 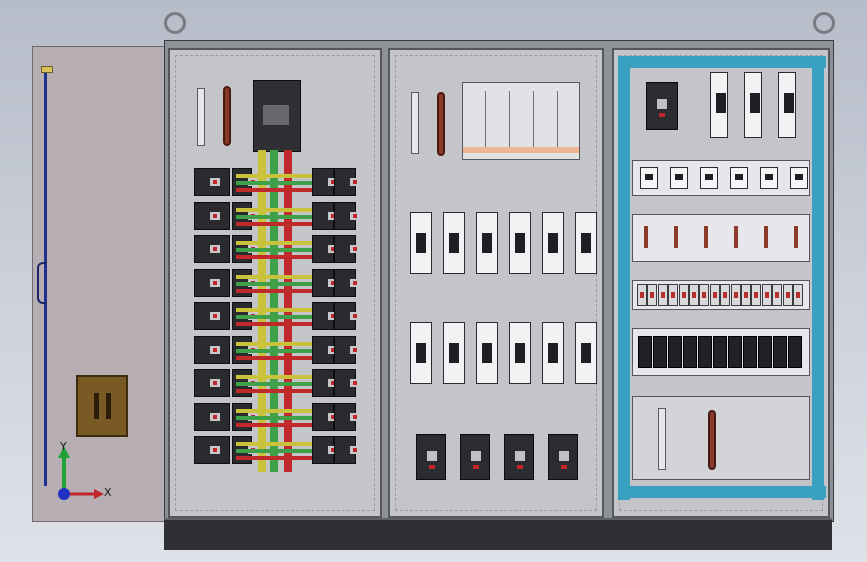 What do you see at coordinates (624, 278) in the screenshot?
I see `frame-left` at bounding box center [624, 278].